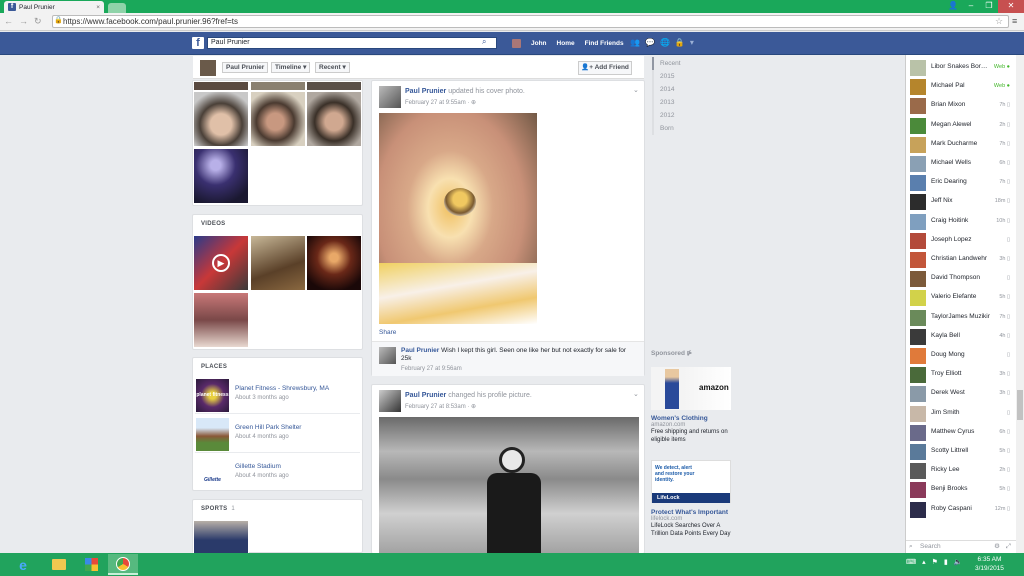 This screenshot has width=1024, height=576. What do you see at coordinates (635, 42) in the screenshot?
I see `friend-requests-icon: 👥` at bounding box center [635, 42].